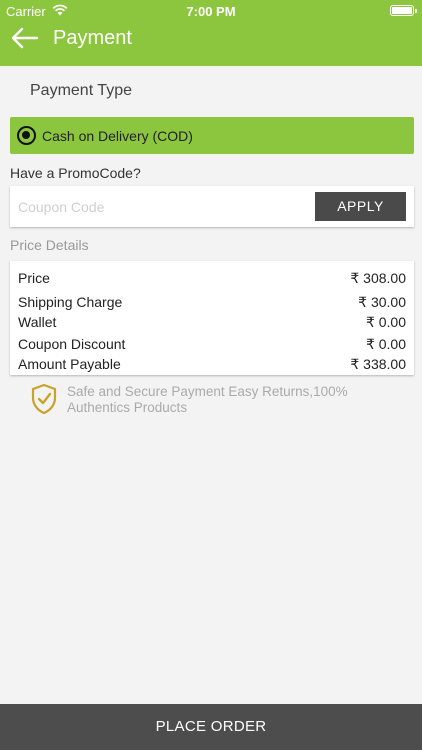  I want to click on payment-type-heading: Payment Type, so click(81, 90).